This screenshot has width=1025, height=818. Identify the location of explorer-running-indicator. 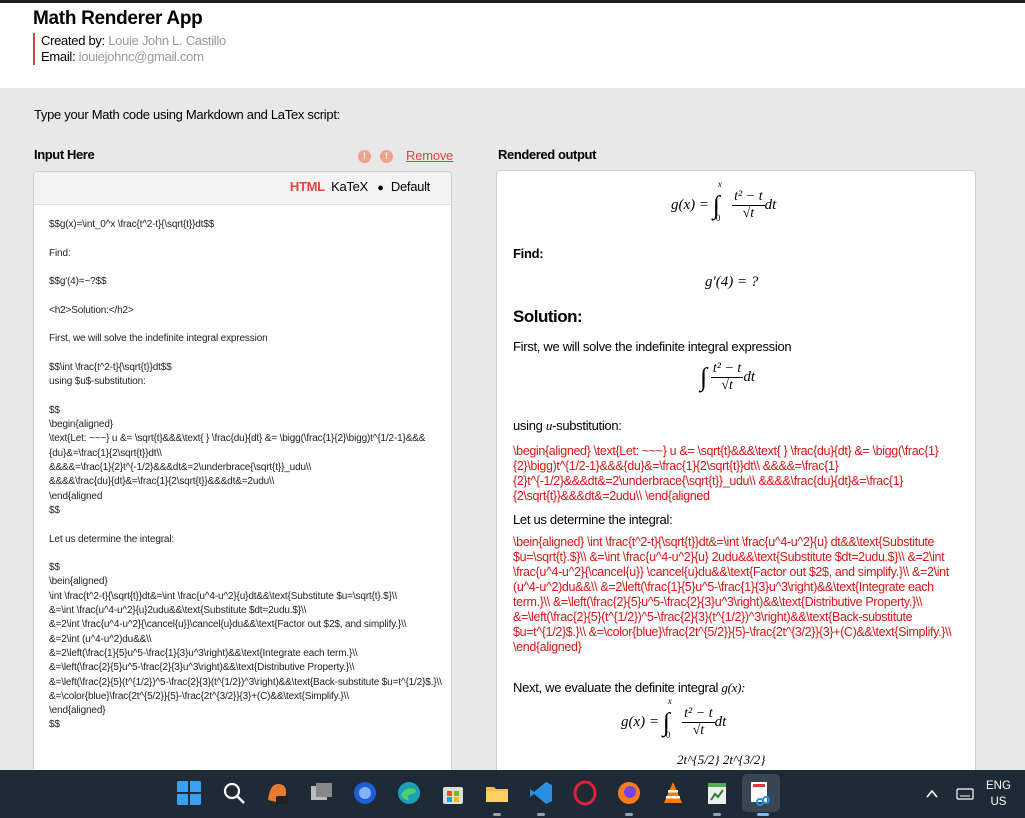
(497, 814).